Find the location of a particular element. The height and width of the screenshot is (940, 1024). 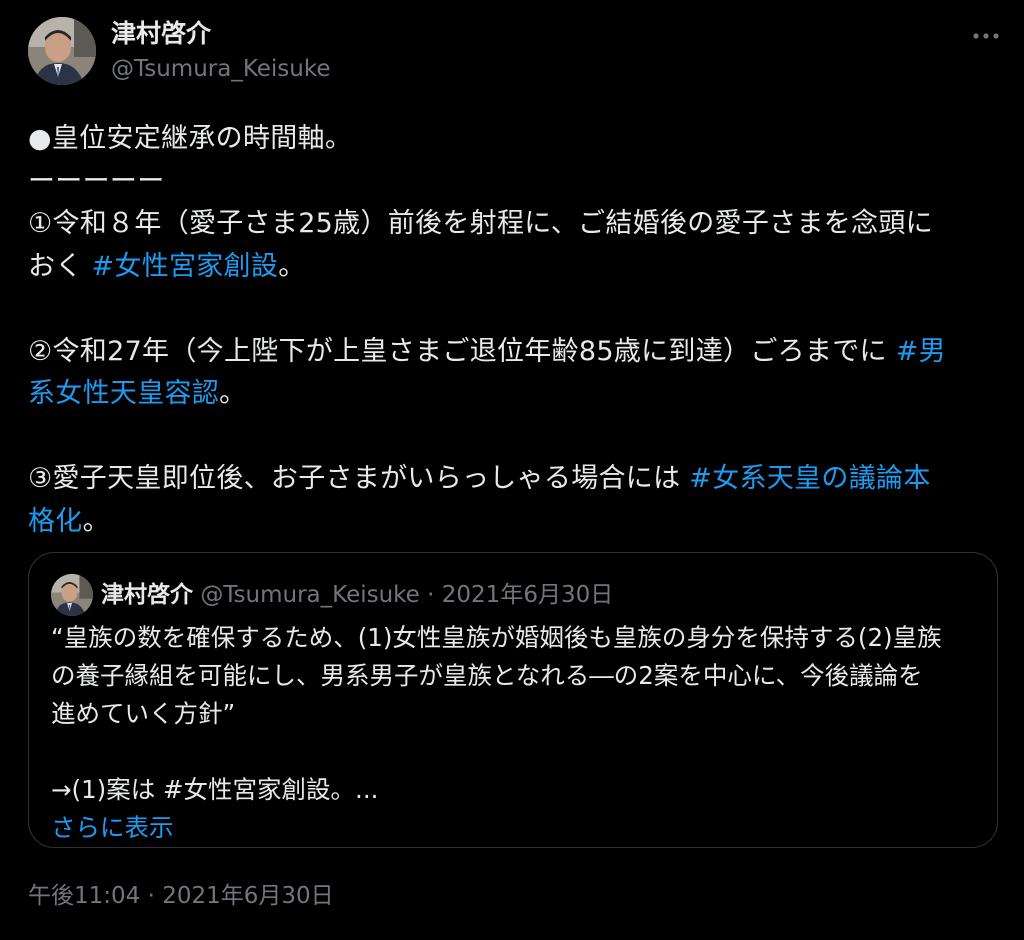

ellipsis-icon is located at coordinates (986, 36).